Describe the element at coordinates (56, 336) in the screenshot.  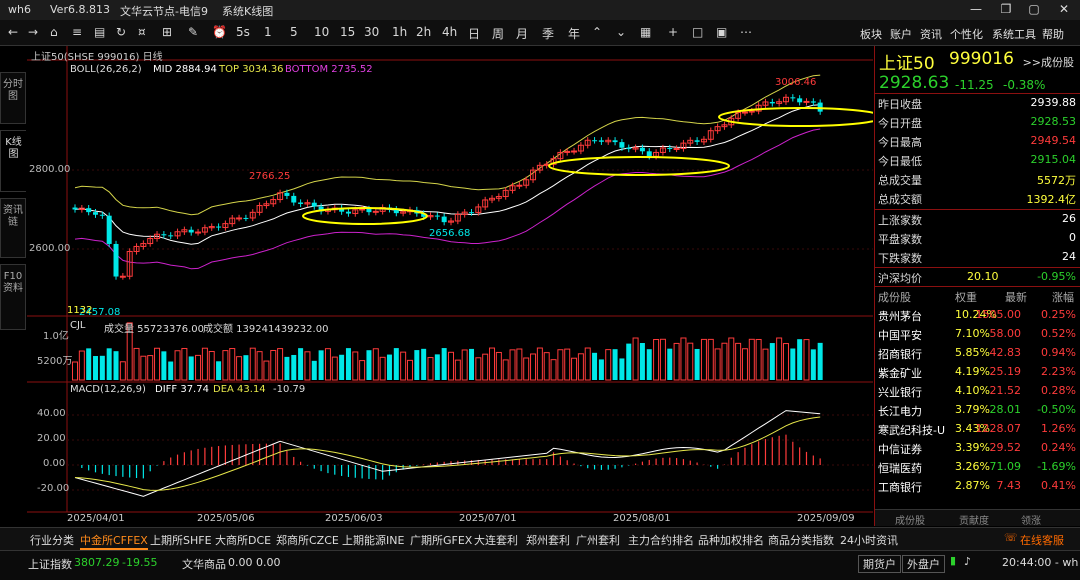
I see `volume-axis-label: 1.0亿` at that location.